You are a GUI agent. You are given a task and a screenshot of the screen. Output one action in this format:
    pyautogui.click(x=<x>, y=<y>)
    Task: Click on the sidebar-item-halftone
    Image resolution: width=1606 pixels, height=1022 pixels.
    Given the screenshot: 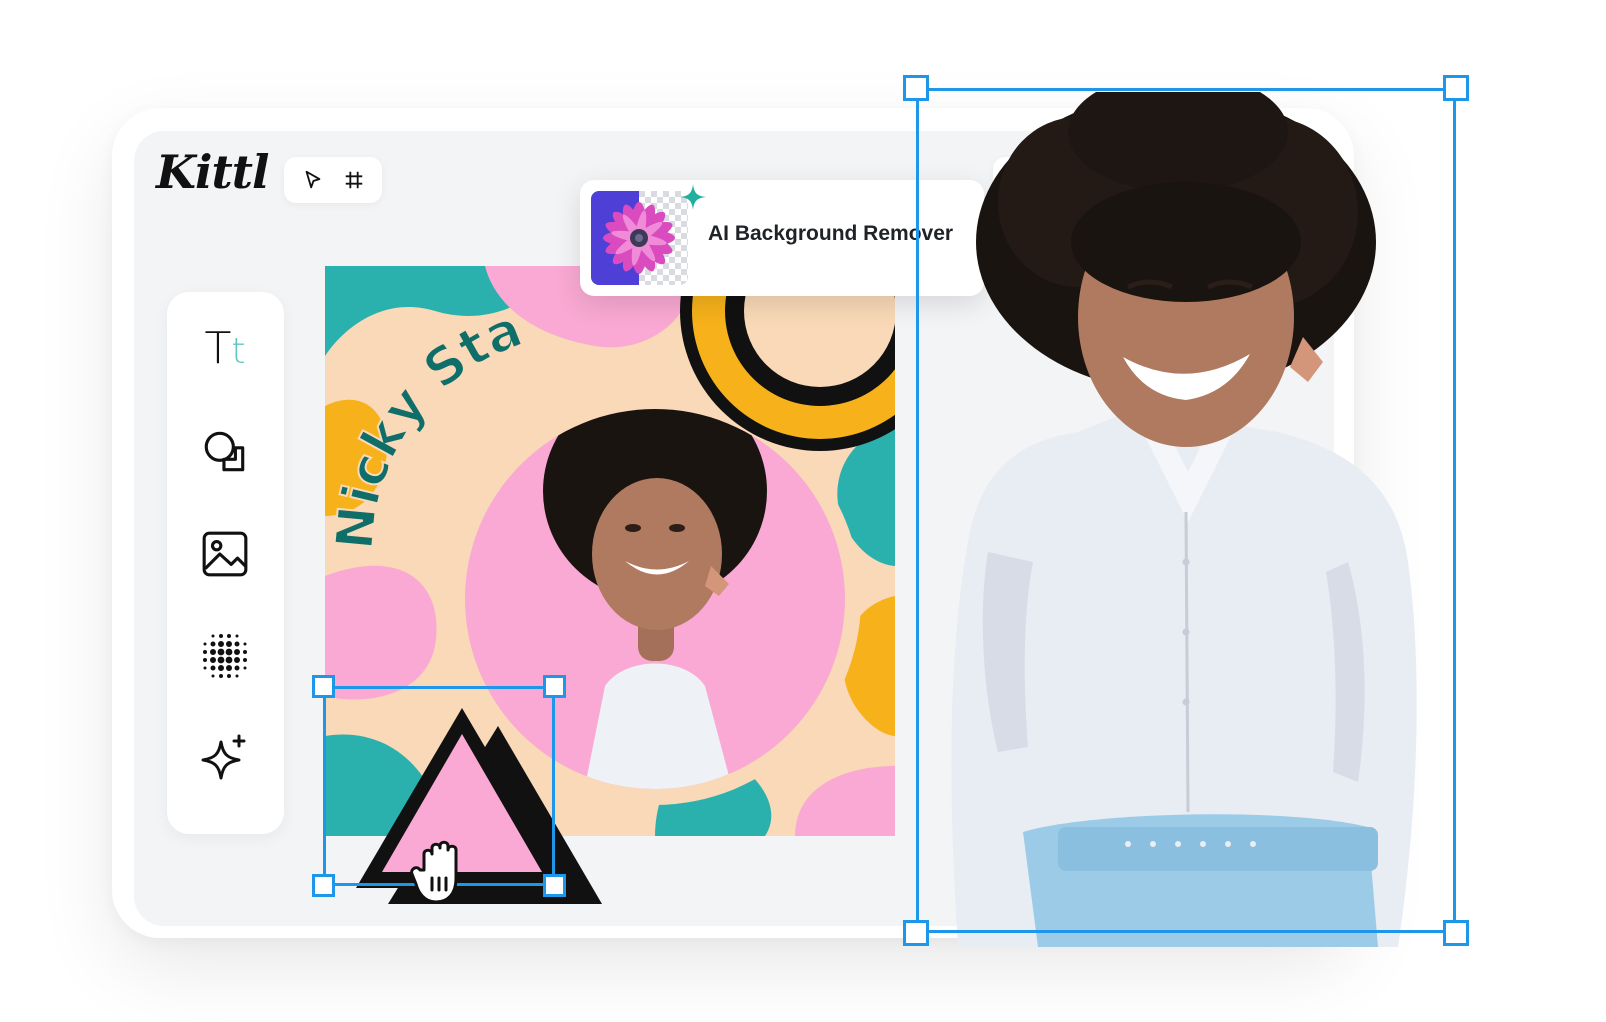 What is the action you would take?
    pyautogui.click(x=225, y=656)
    